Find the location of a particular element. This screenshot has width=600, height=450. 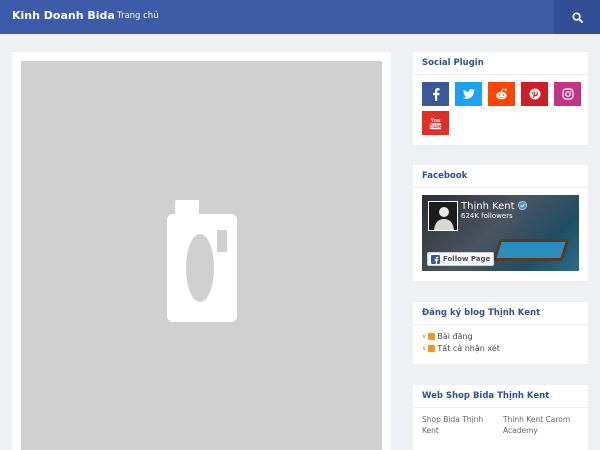

social-plugin-widget: Social Plugin You Tube is located at coordinates (500, 98).